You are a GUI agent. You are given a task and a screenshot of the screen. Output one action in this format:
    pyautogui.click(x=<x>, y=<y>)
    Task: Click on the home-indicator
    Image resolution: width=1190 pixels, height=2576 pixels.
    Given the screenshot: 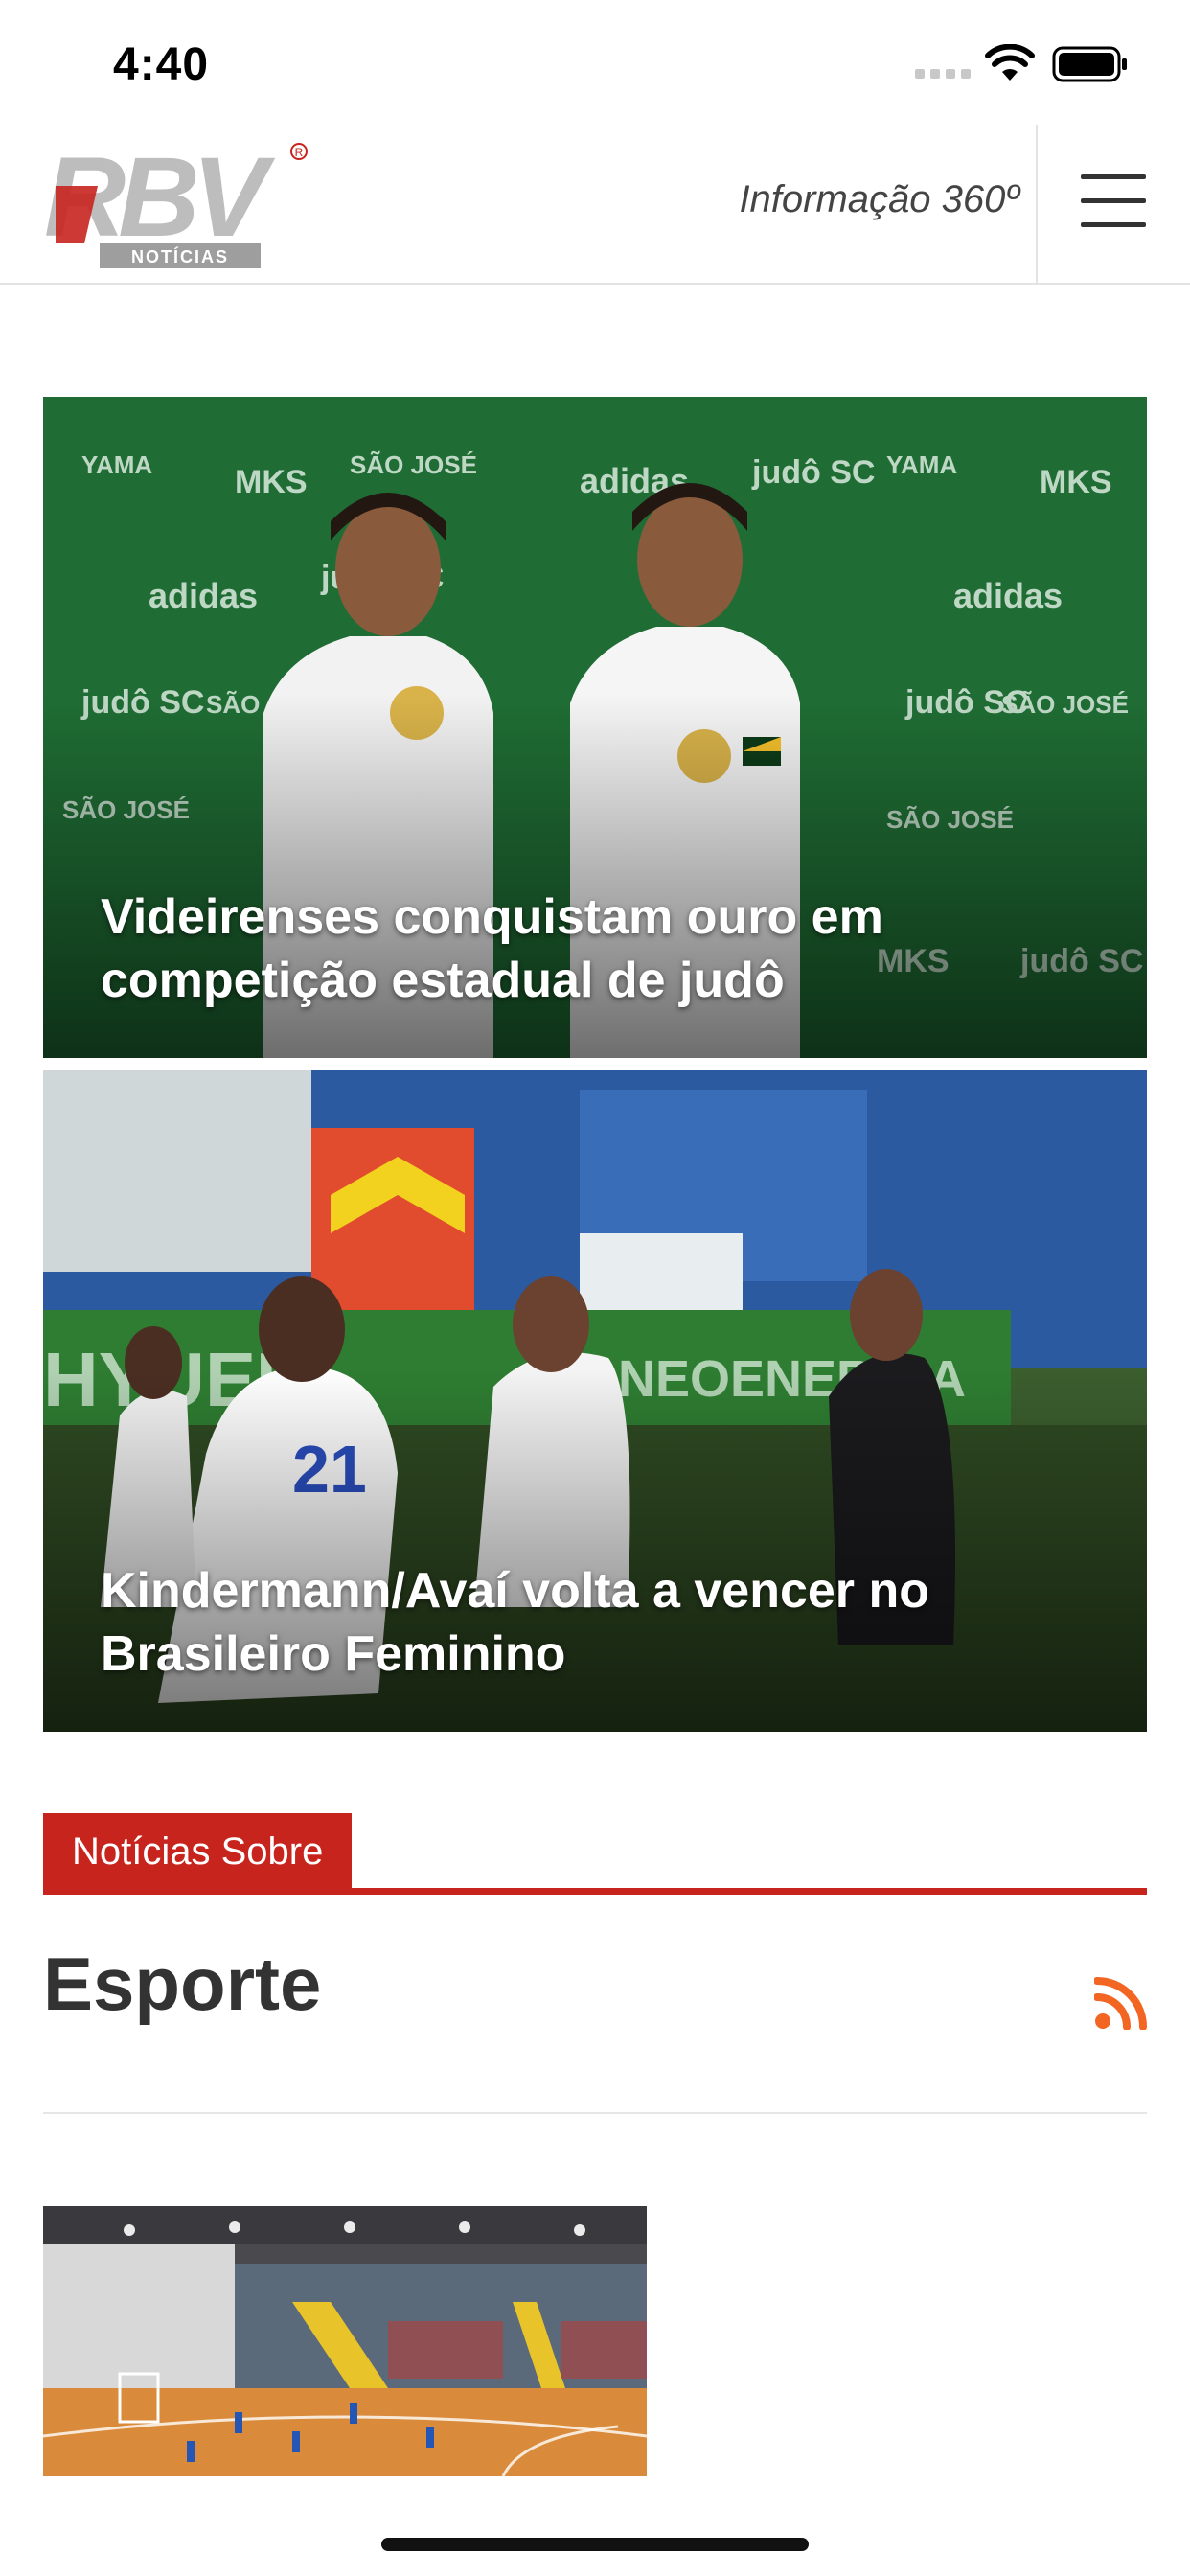 What is the action you would take?
    pyautogui.click(x=595, y=2544)
    